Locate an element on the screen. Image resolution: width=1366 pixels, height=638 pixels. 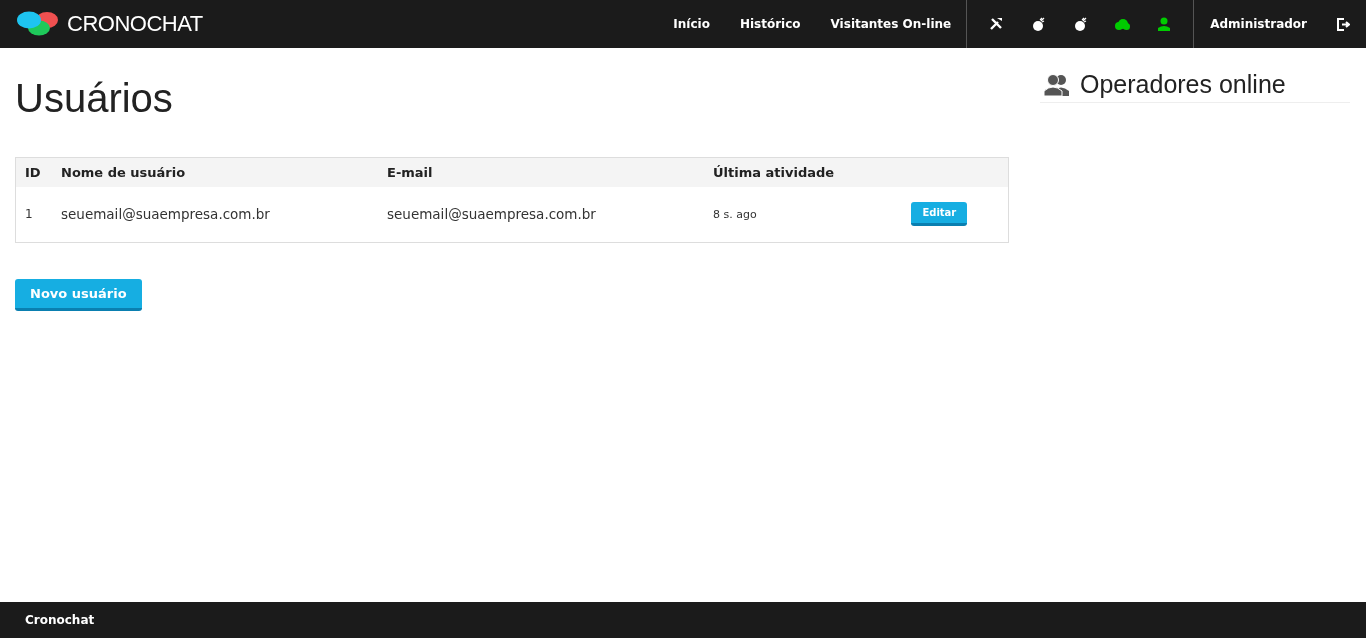
page-title: Usuários is located at coordinates (94, 98).